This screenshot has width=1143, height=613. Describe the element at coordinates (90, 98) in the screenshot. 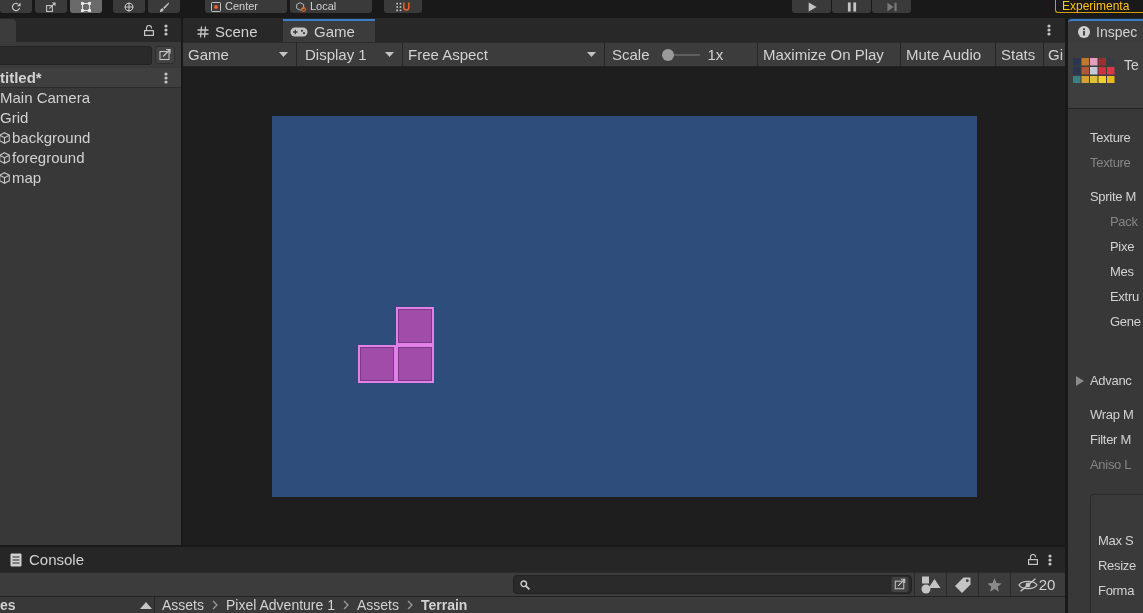

I see `hierarchy-item: Main Camera` at that location.